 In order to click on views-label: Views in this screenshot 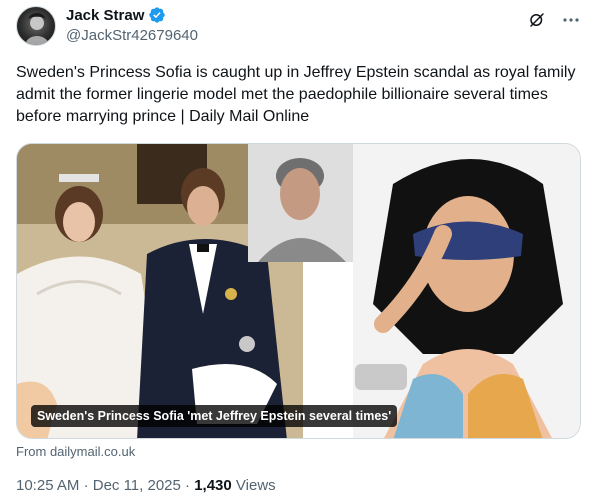, I will do `click(255, 485)`.